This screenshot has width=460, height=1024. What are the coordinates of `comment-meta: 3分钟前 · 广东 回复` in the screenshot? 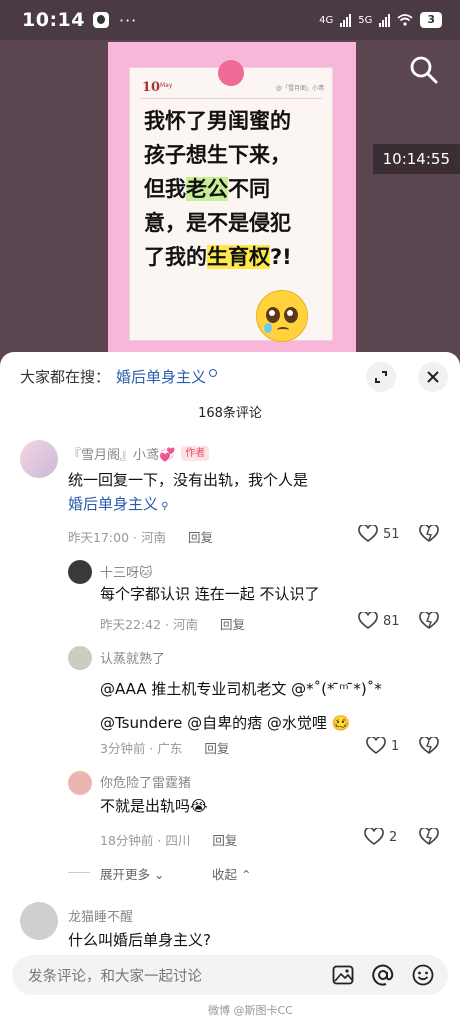 It's located at (165, 748).